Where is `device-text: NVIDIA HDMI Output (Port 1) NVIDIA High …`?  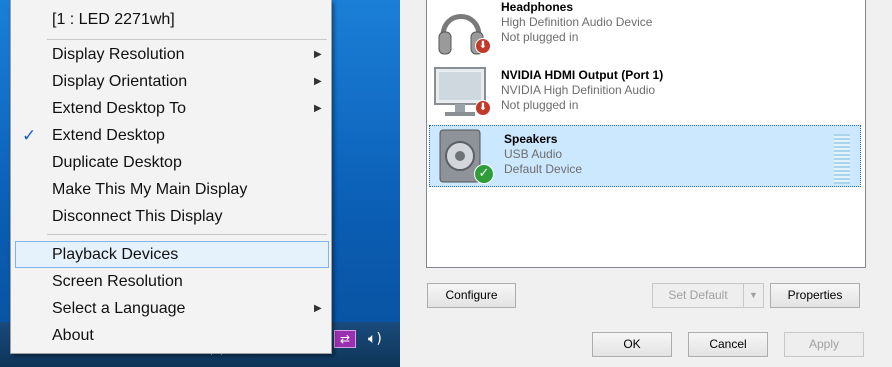 device-text: NVIDIA HDMI Output (Port 1) NVIDIA High … is located at coordinates (582, 90).